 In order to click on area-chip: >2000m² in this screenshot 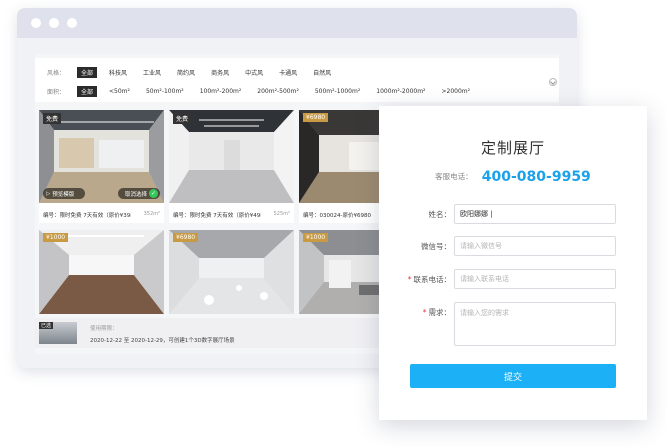, I will do `click(455, 91)`.